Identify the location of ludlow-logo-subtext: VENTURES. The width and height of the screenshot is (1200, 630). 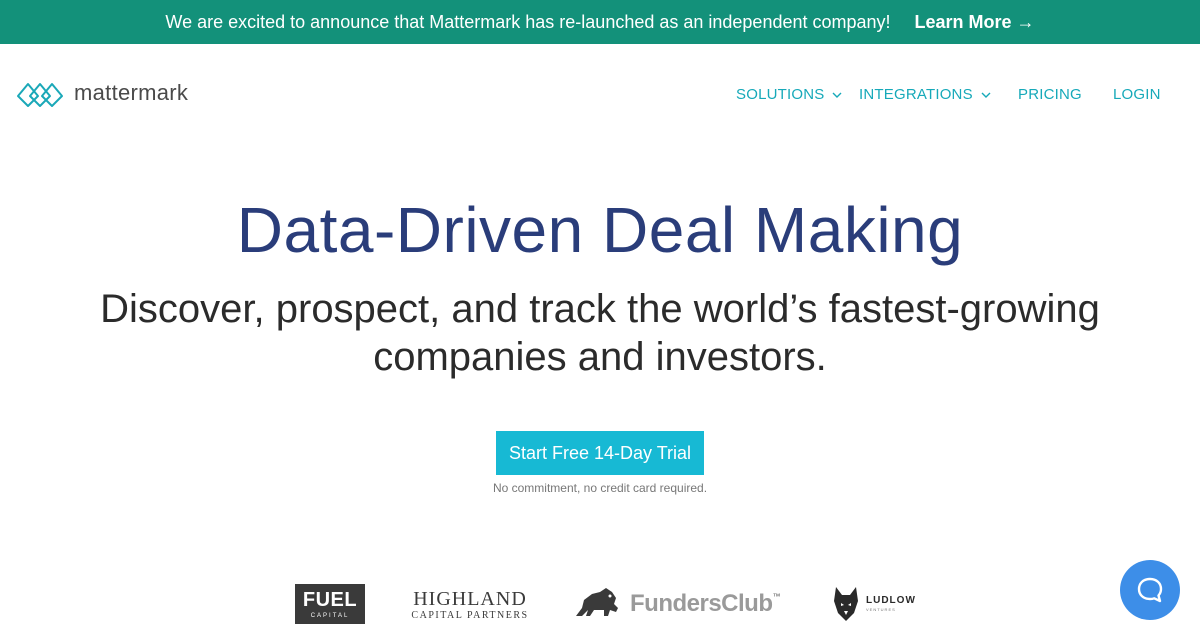
(881, 609).